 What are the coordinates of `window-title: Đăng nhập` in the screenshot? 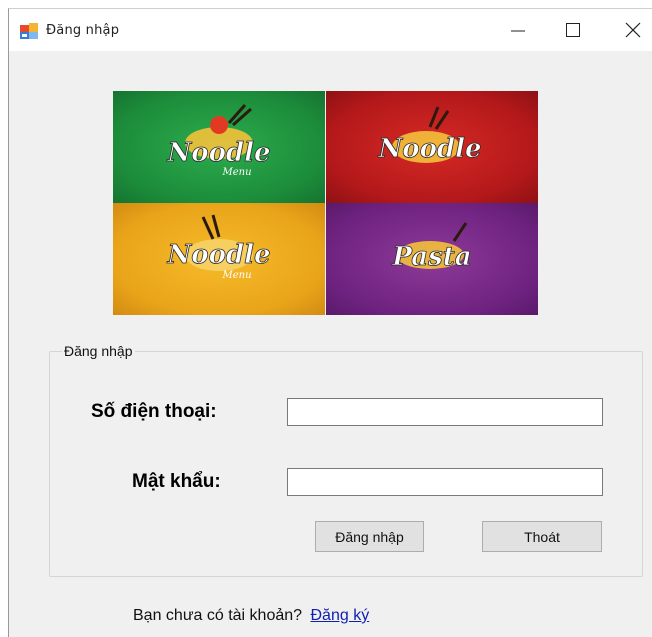 It's located at (83, 30).